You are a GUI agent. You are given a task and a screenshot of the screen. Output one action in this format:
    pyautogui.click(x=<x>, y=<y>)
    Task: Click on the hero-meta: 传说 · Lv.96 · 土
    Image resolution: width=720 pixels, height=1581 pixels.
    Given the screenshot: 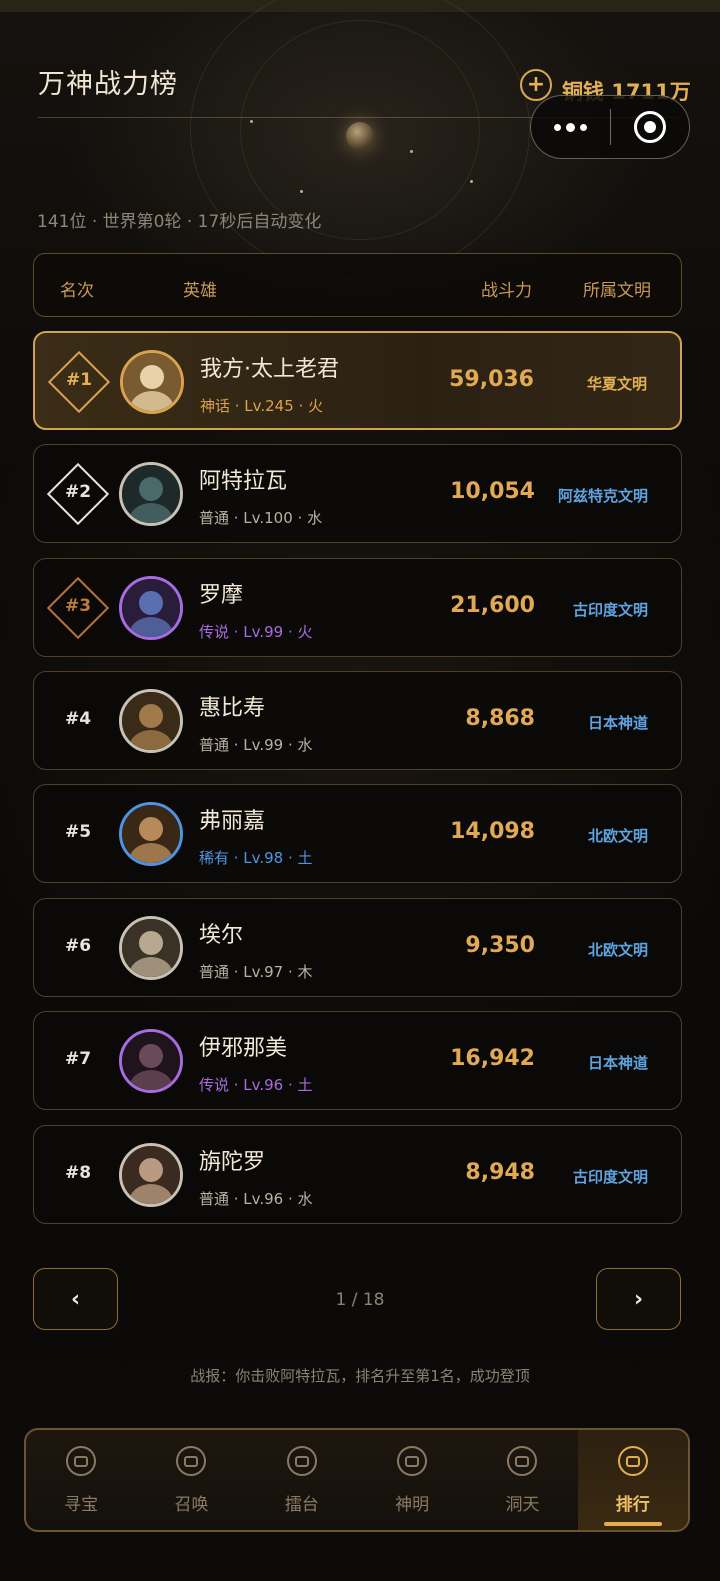 What is the action you would take?
    pyautogui.click(x=256, y=1085)
    